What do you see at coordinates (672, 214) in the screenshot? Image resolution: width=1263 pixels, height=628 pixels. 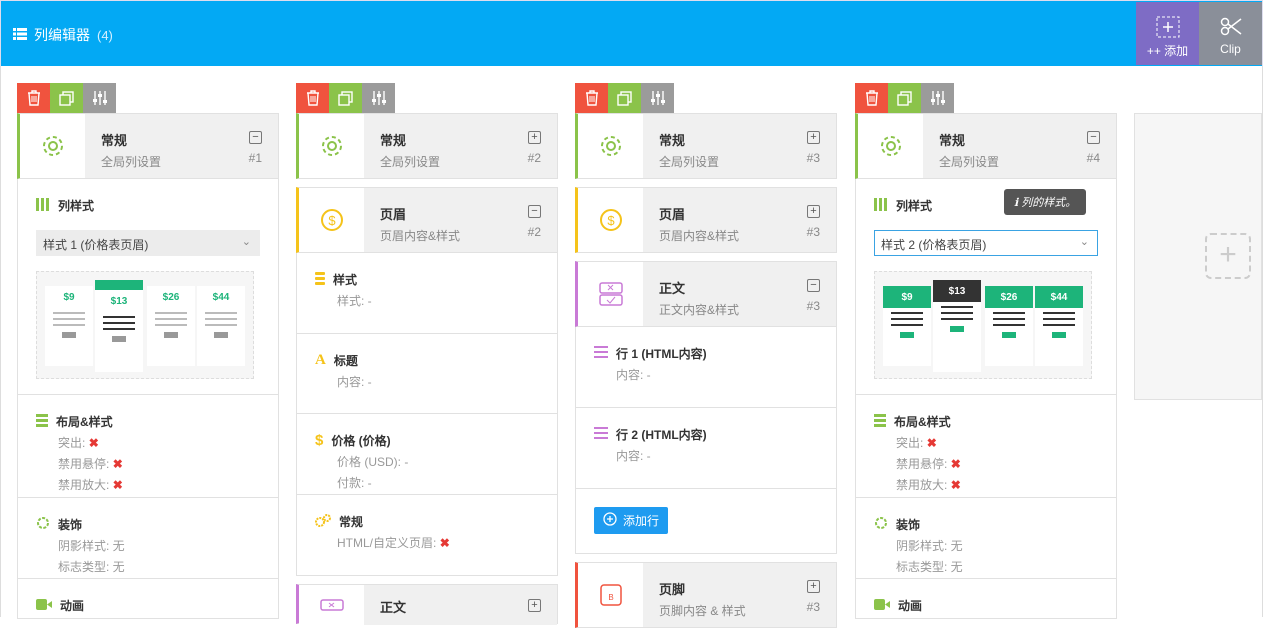 I see `section-title: 页眉` at bounding box center [672, 214].